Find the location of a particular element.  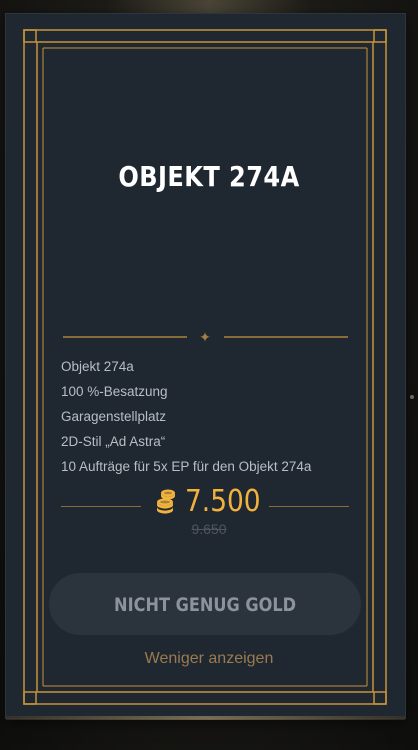

show-less-link: Weniger anzeigen is located at coordinates (209, 659).